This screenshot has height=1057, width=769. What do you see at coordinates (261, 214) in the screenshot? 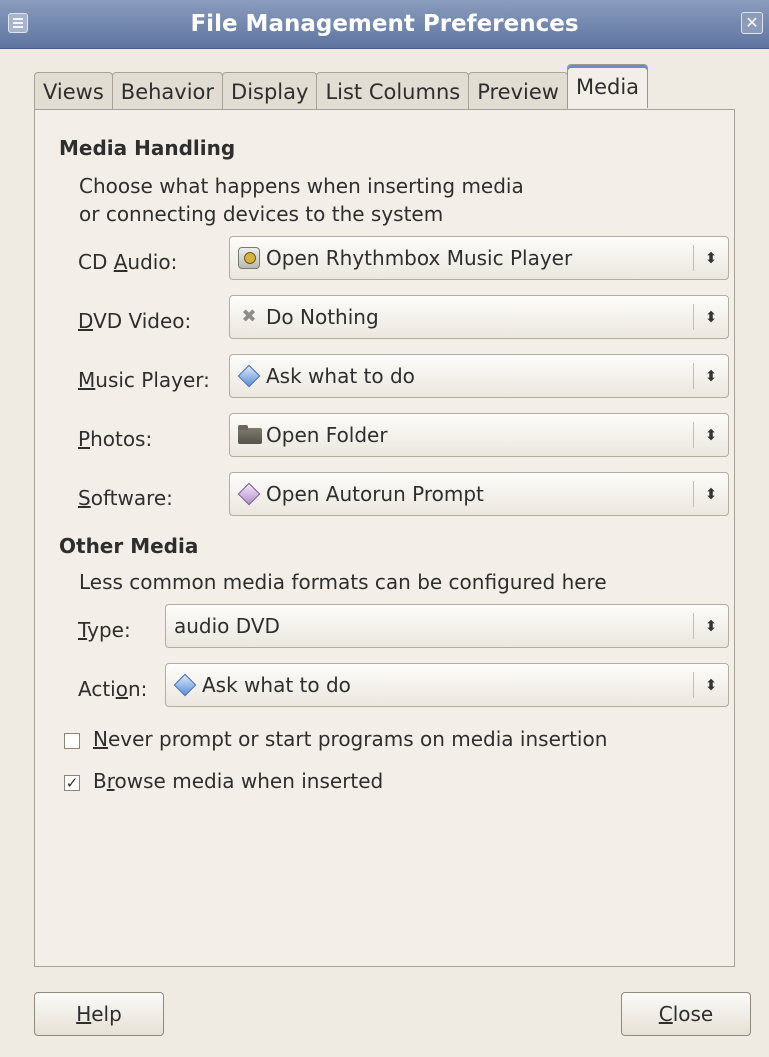
I see `media-handling-description-2: or connecting devices to the system` at bounding box center [261, 214].